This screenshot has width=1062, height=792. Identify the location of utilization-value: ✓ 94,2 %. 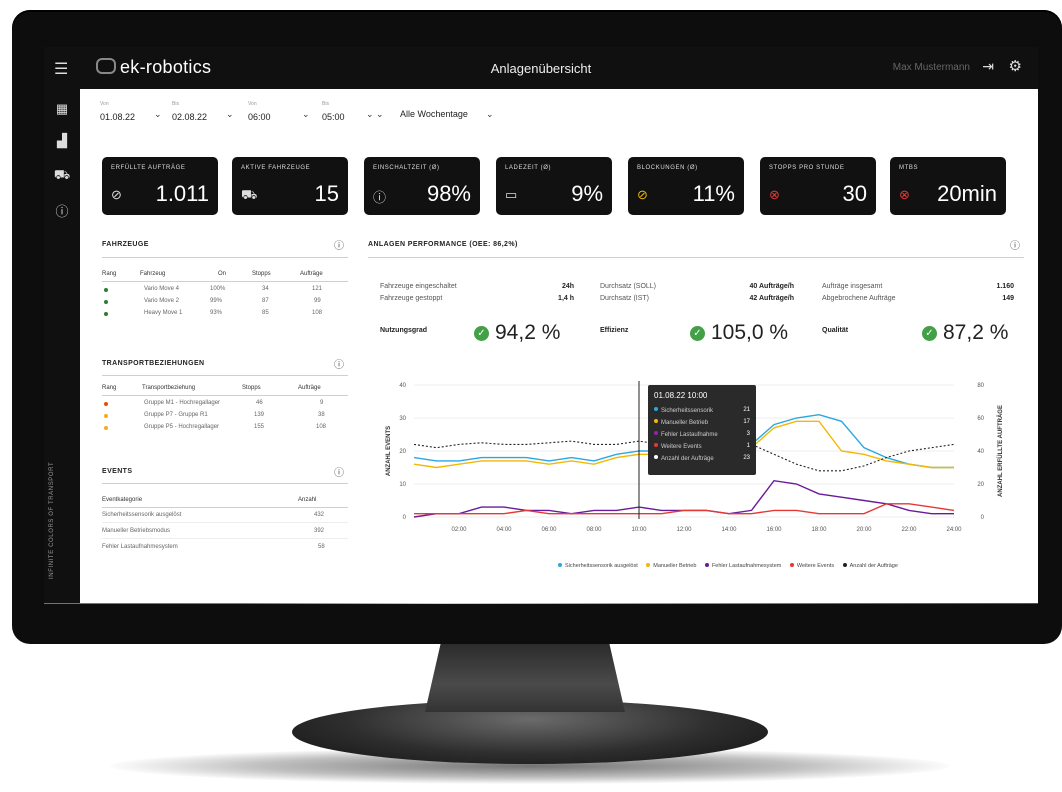
(517, 333).